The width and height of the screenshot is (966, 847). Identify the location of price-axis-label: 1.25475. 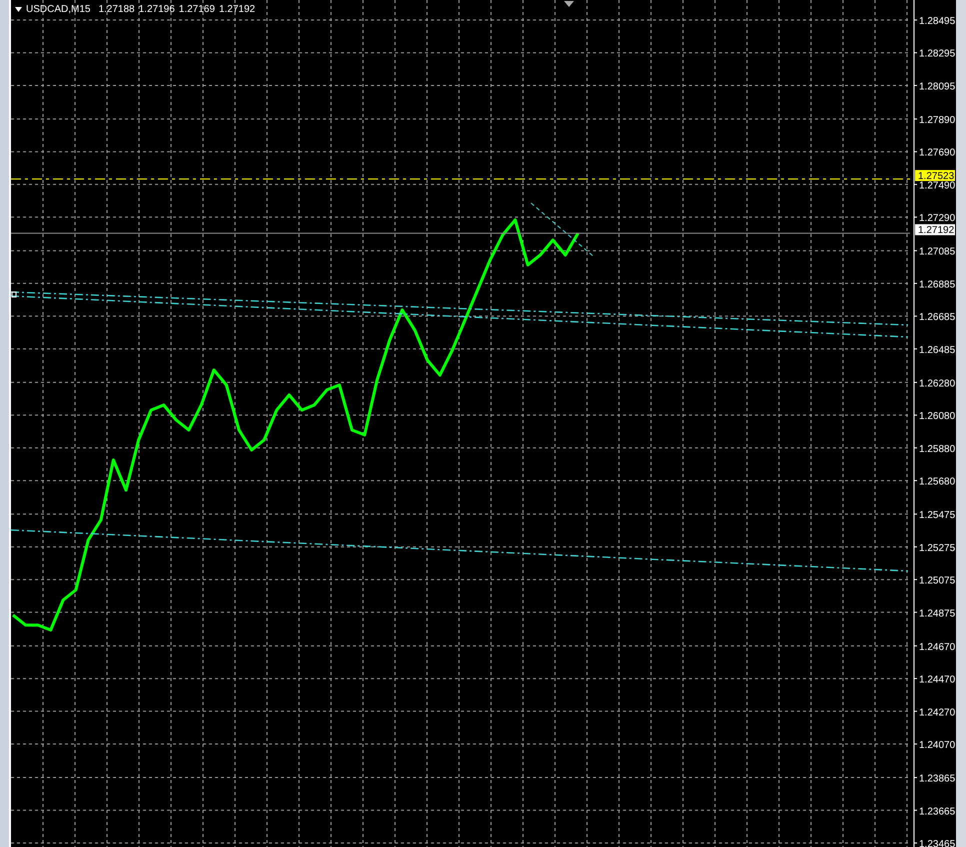
(937, 516).